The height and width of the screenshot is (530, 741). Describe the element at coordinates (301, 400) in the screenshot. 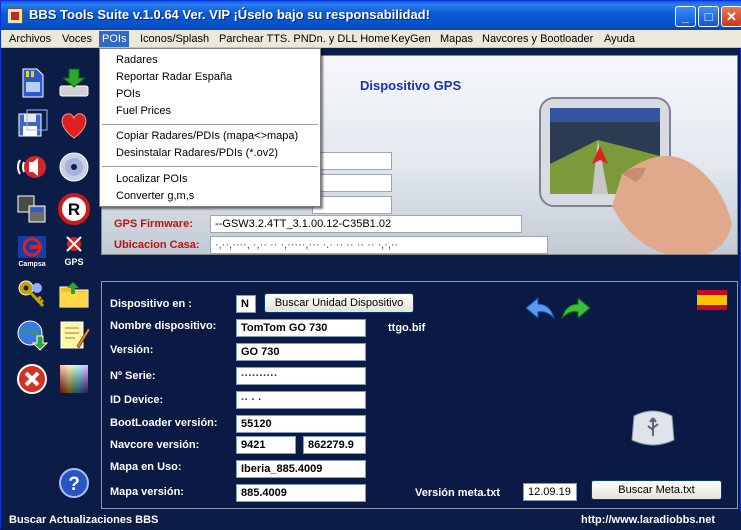

I see `id-device-field: ·· · ·` at that location.